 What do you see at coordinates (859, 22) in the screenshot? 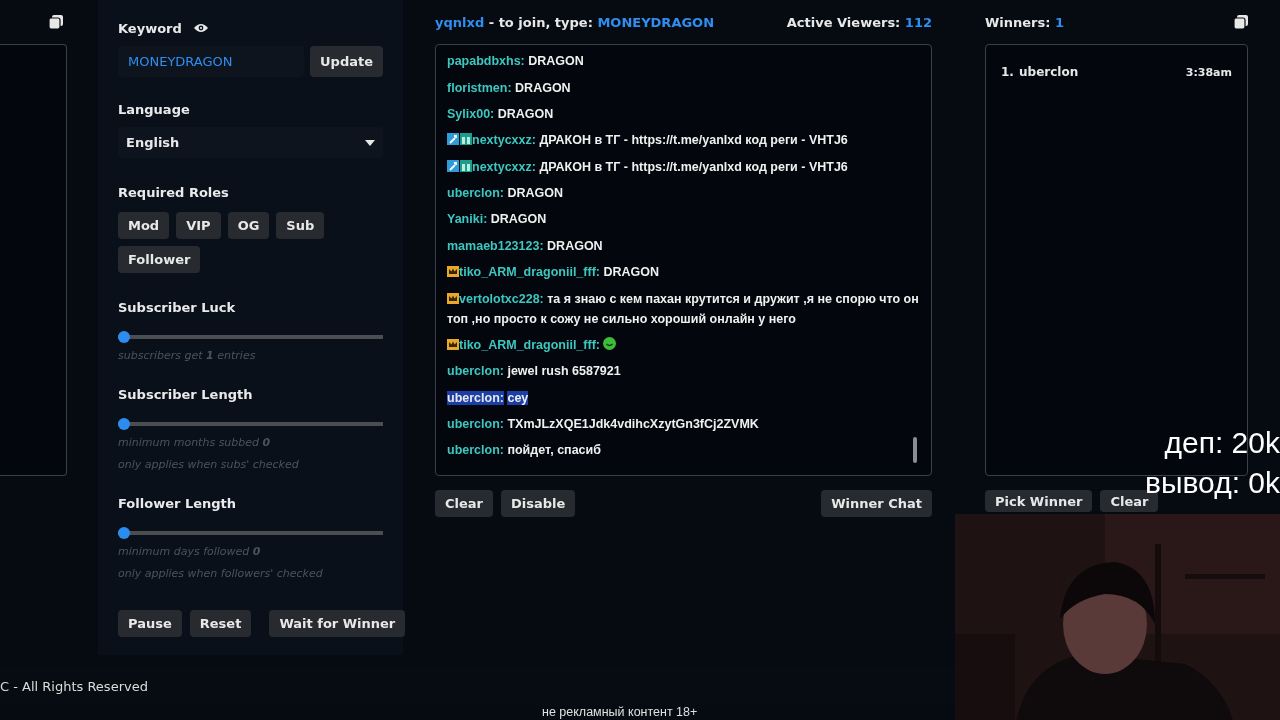
I see `active-viewers: Active Viewers: 112` at bounding box center [859, 22].